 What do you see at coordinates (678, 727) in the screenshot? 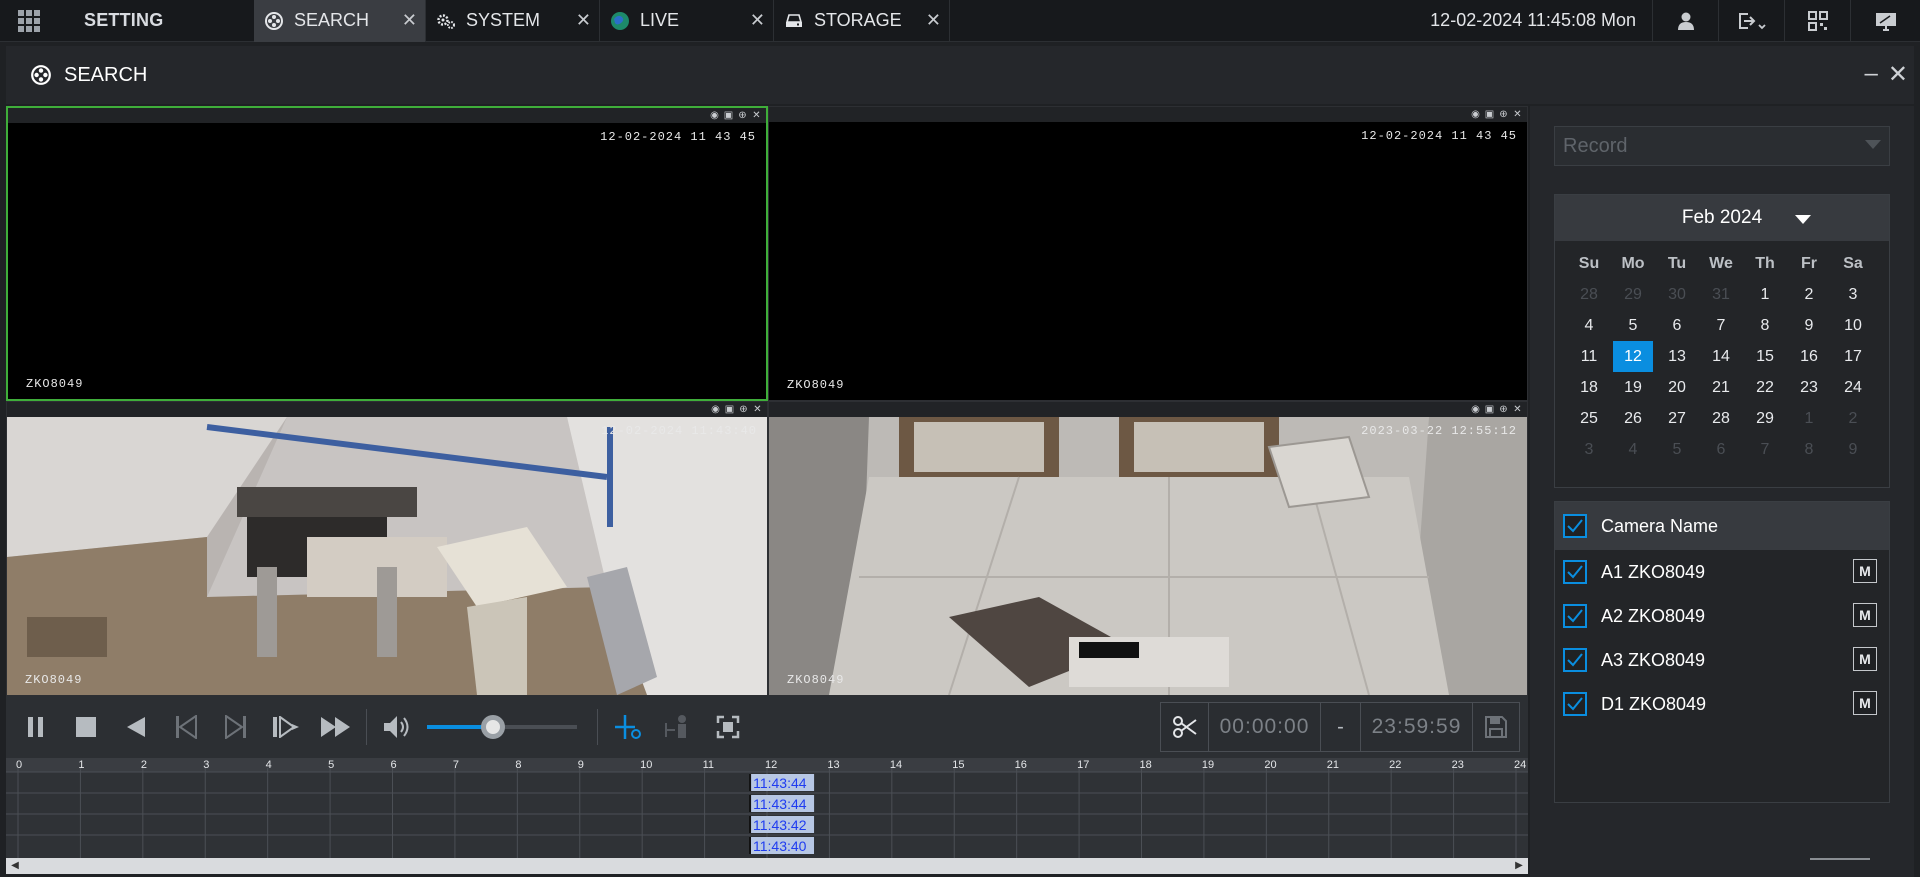
I see `human-detect-button` at bounding box center [678, 727].